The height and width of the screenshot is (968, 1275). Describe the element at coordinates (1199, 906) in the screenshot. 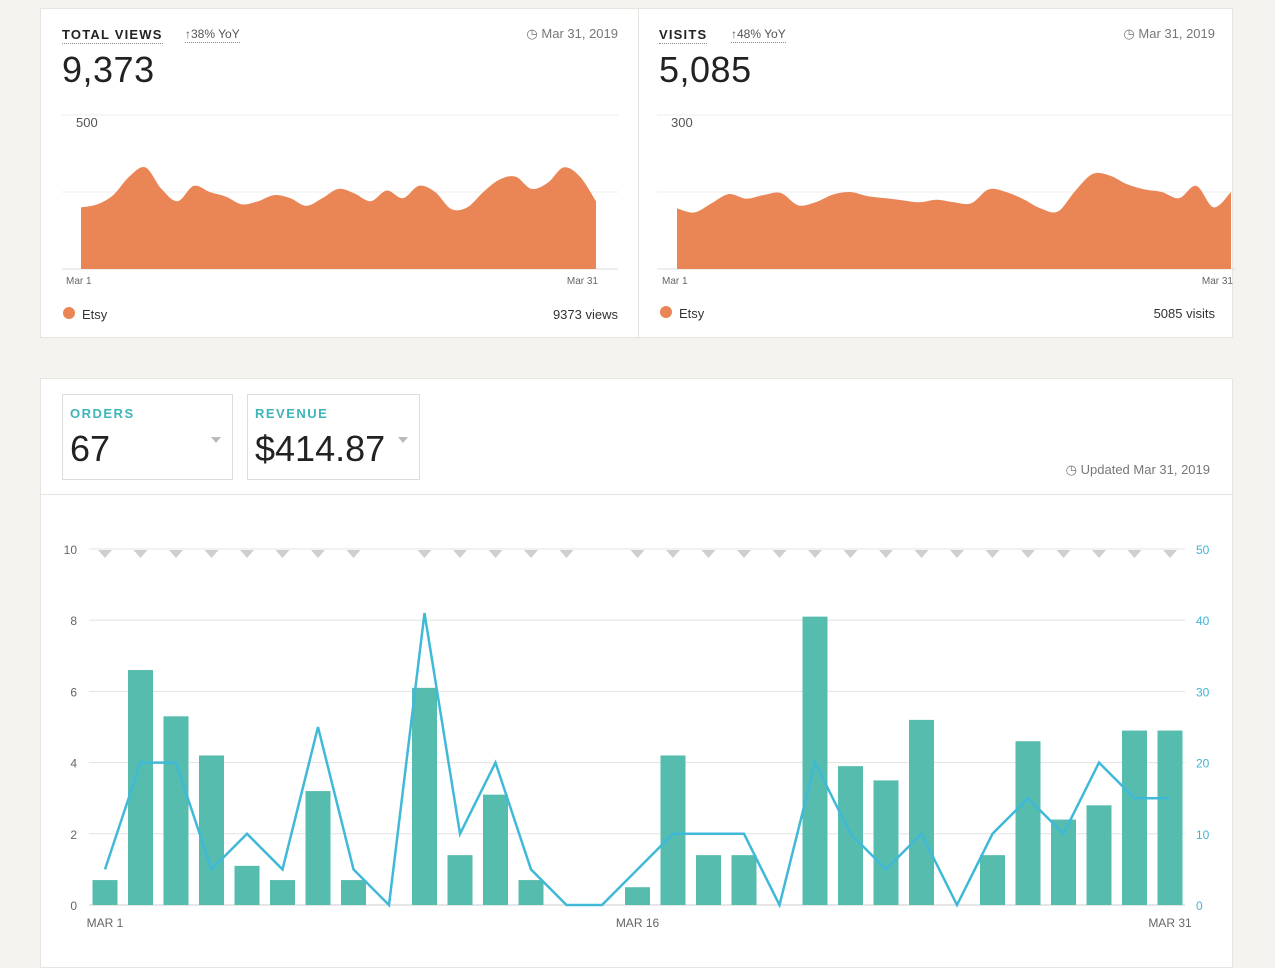

I see `right-axis-tick: 0` at that location.